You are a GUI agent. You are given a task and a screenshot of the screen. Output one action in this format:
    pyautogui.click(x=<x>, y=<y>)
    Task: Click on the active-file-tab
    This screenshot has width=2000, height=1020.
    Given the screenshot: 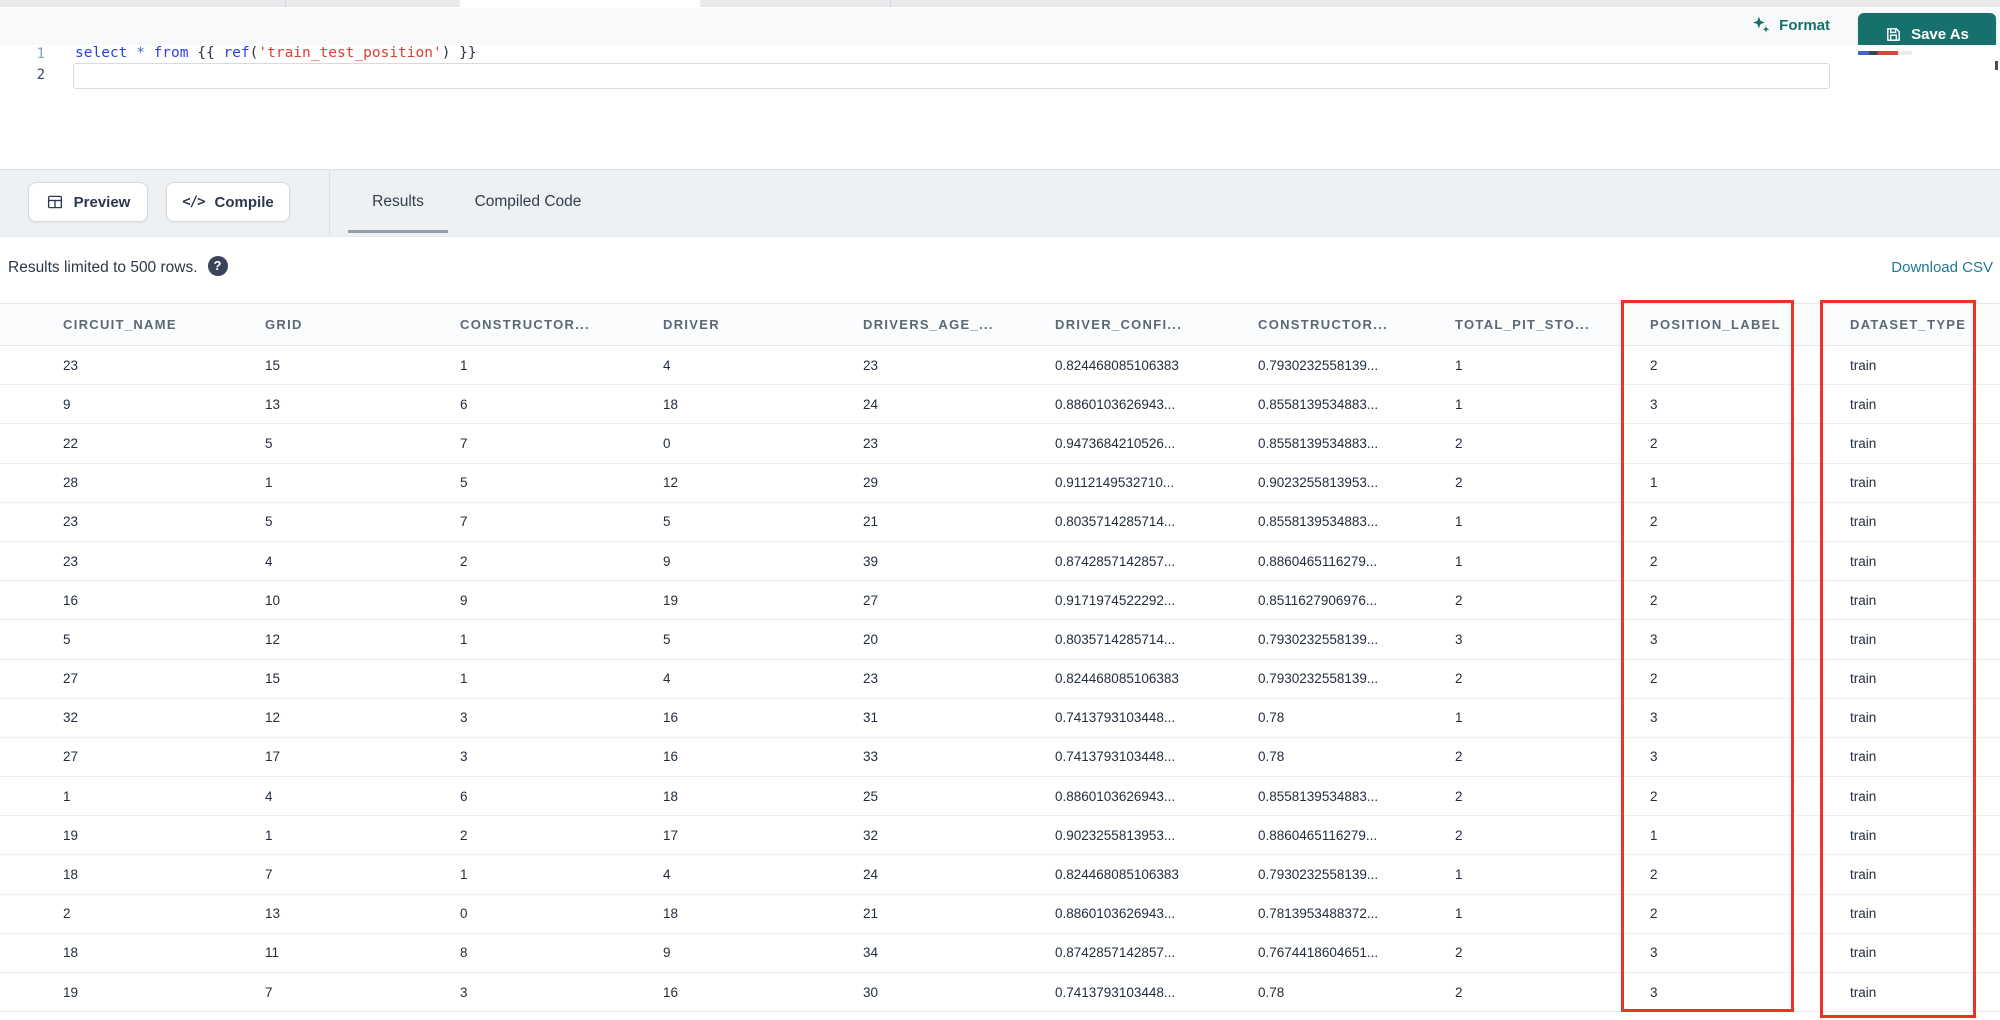 What is the action you would take?
    pyautogui.click(x=580, y=3)
    